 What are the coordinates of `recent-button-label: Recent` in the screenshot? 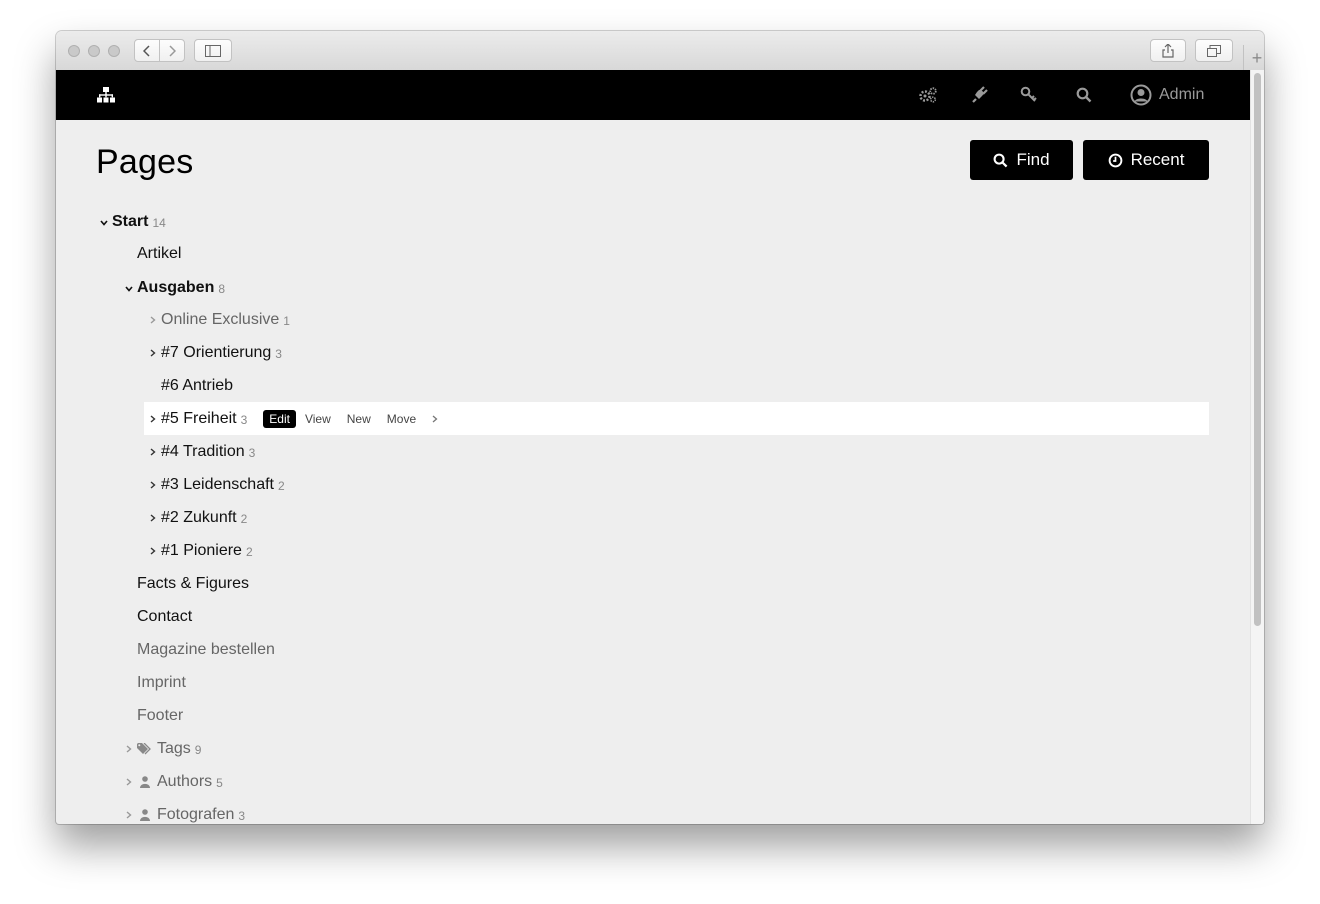 It's located at (1157, 159).